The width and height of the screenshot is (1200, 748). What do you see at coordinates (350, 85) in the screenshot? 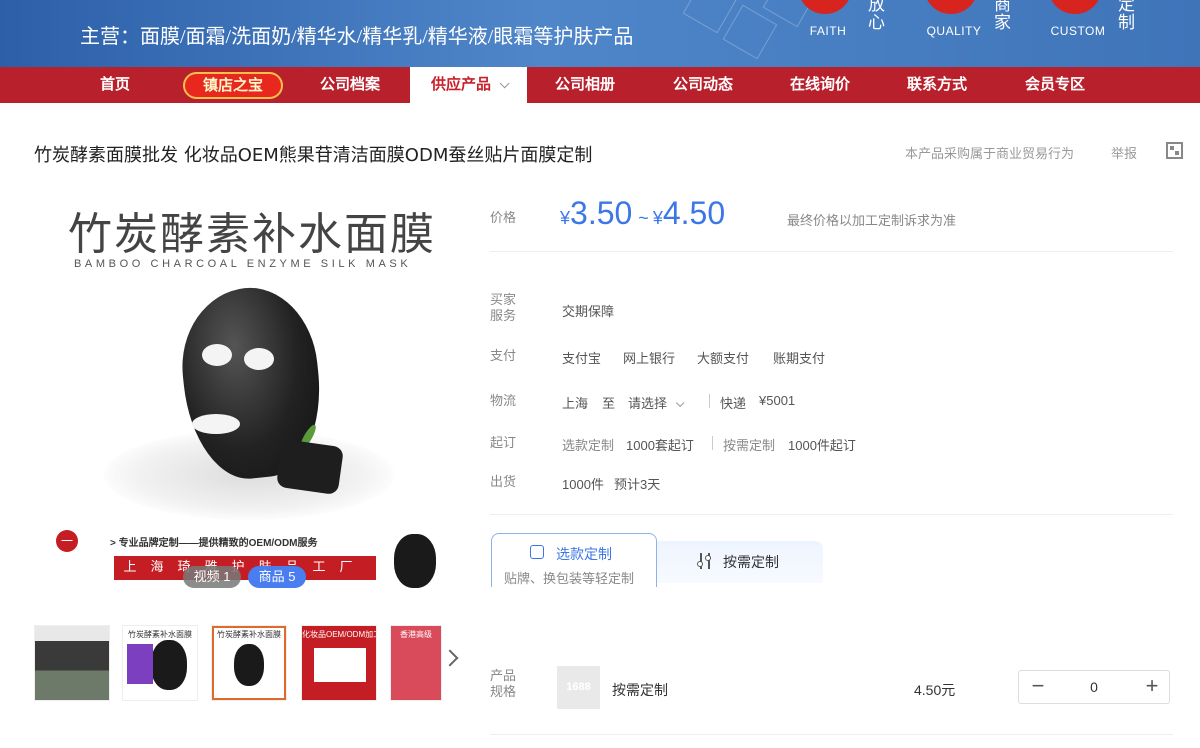
I see `nav-item-profile: 公司档案` at bounding box center [350, 85].